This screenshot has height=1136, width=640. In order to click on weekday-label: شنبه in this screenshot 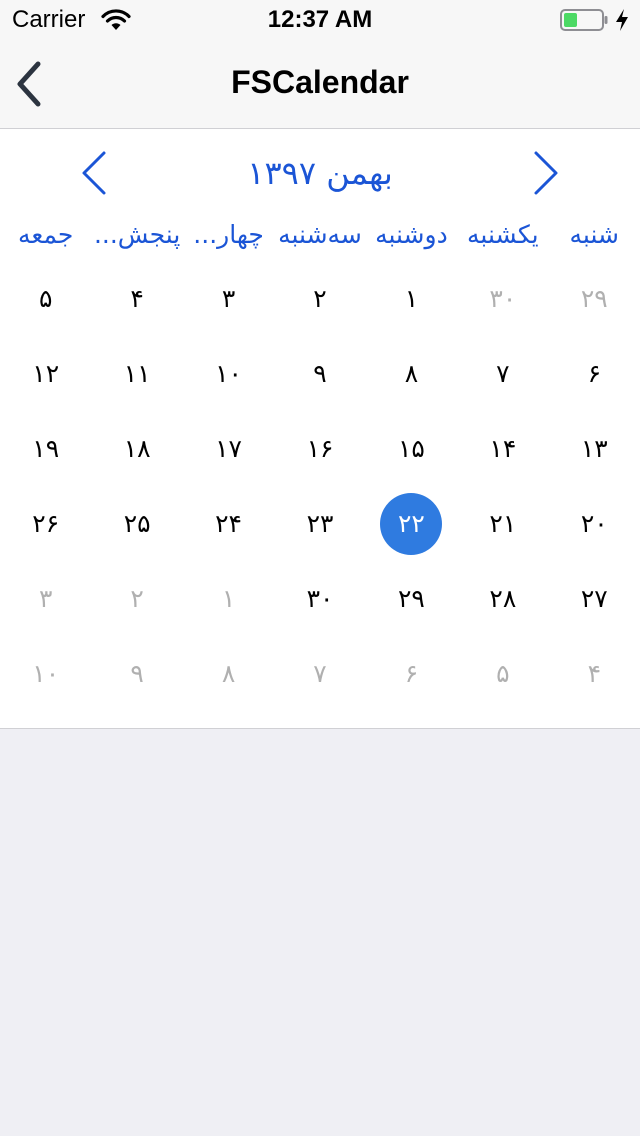, I will do `click(594, 234)`.